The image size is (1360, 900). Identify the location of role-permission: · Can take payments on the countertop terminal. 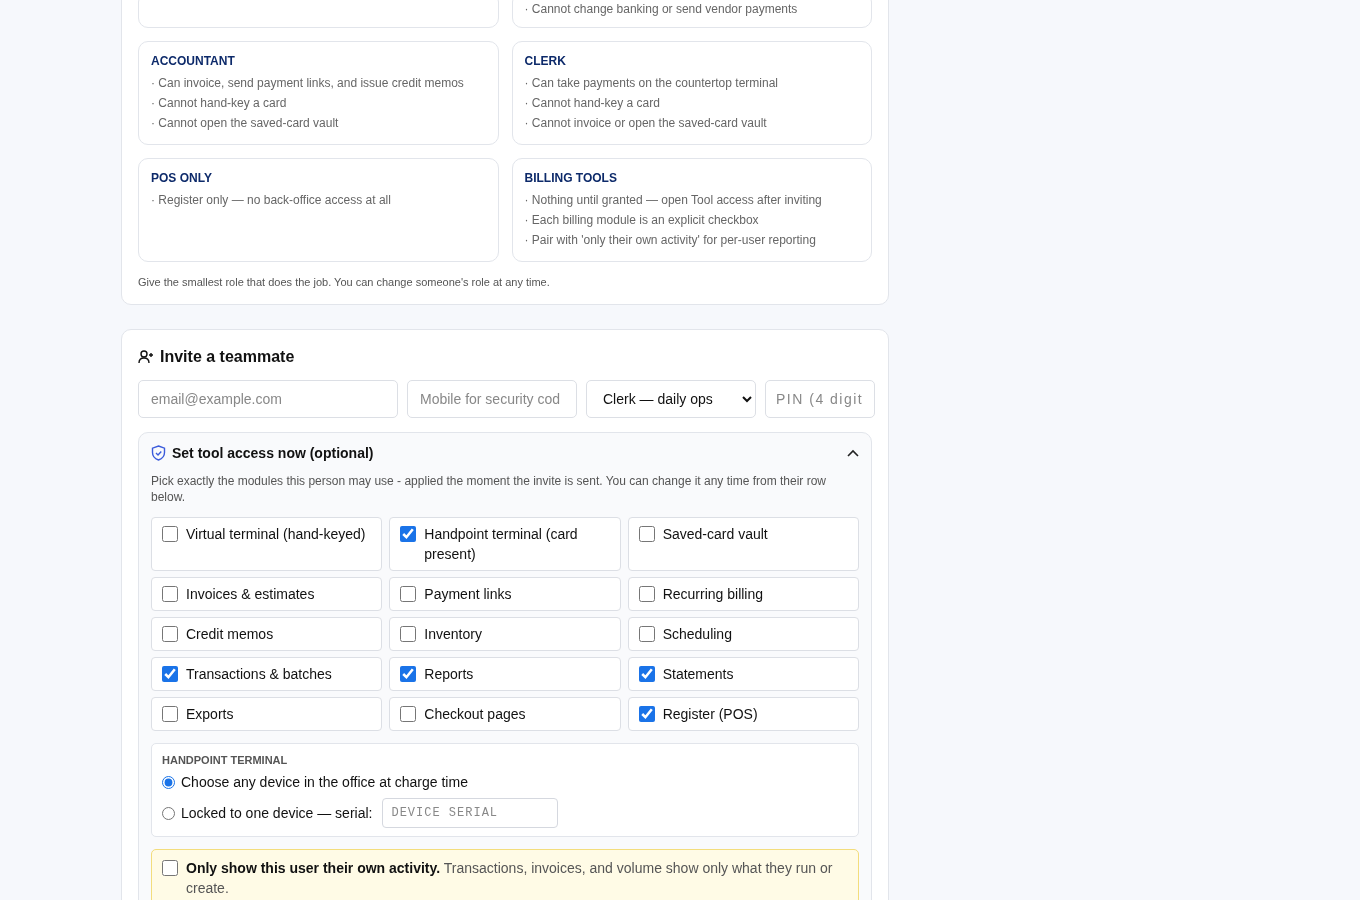
(651, 83).